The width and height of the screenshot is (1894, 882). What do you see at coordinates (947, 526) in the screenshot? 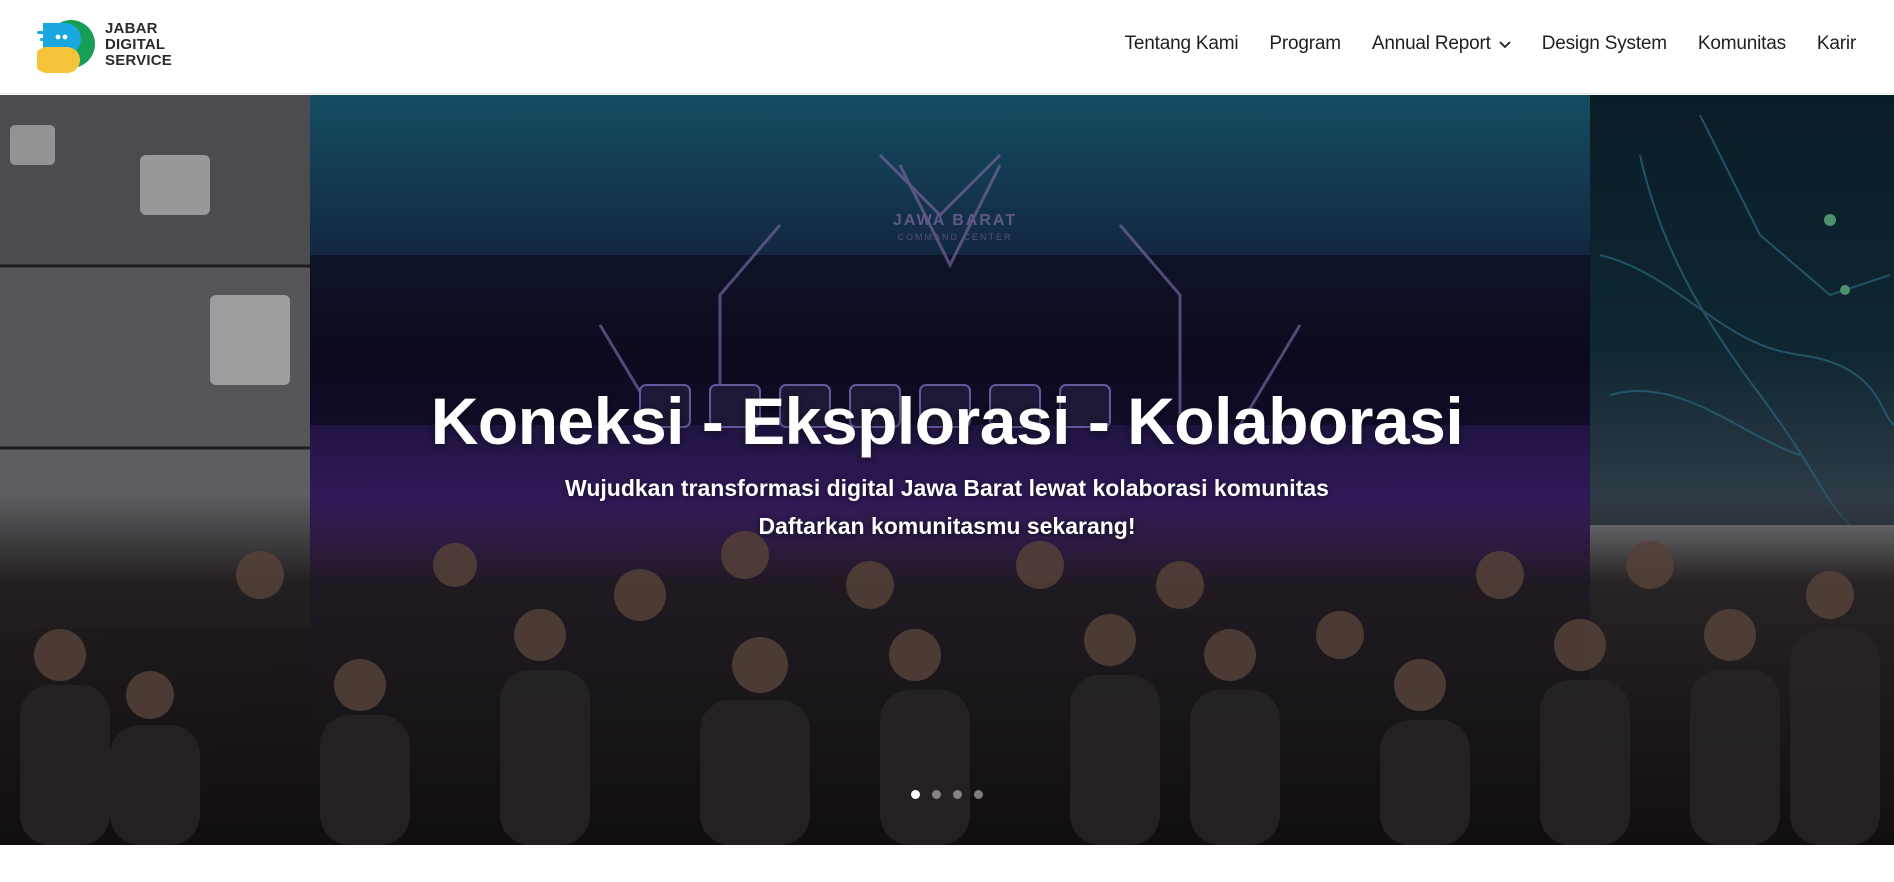
I see `hero-subtitle-line-2: Daftarkan komunitasmu sekarang!` at bounding box center [947, 526].